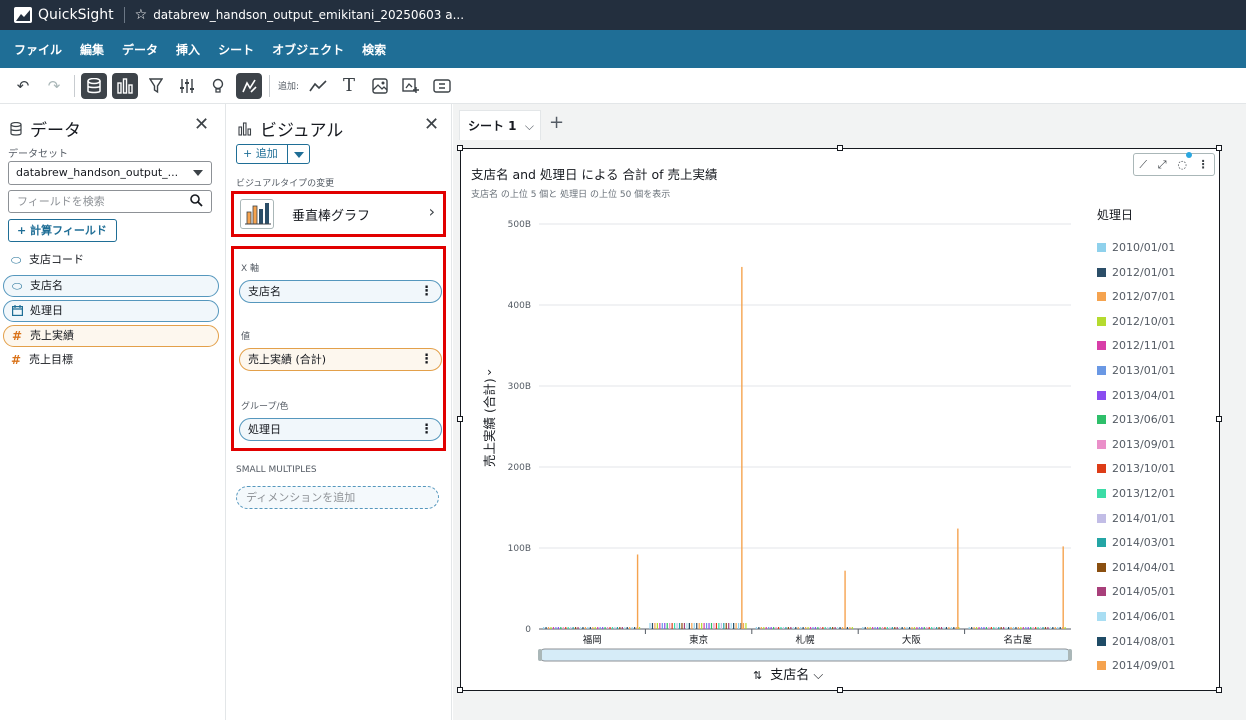 The width and height of the screenshot is (1246, 720). What do you see at coordinates (111, 336) in the screenshot?
I see `field-item-sales-actual: # 売上実績` at bounding box center [111, 336].